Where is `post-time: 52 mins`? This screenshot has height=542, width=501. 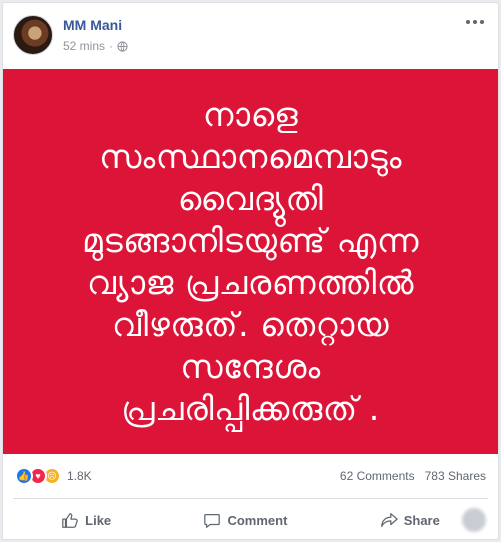 post-time: 52 mins is located at coordinates (84, 46).